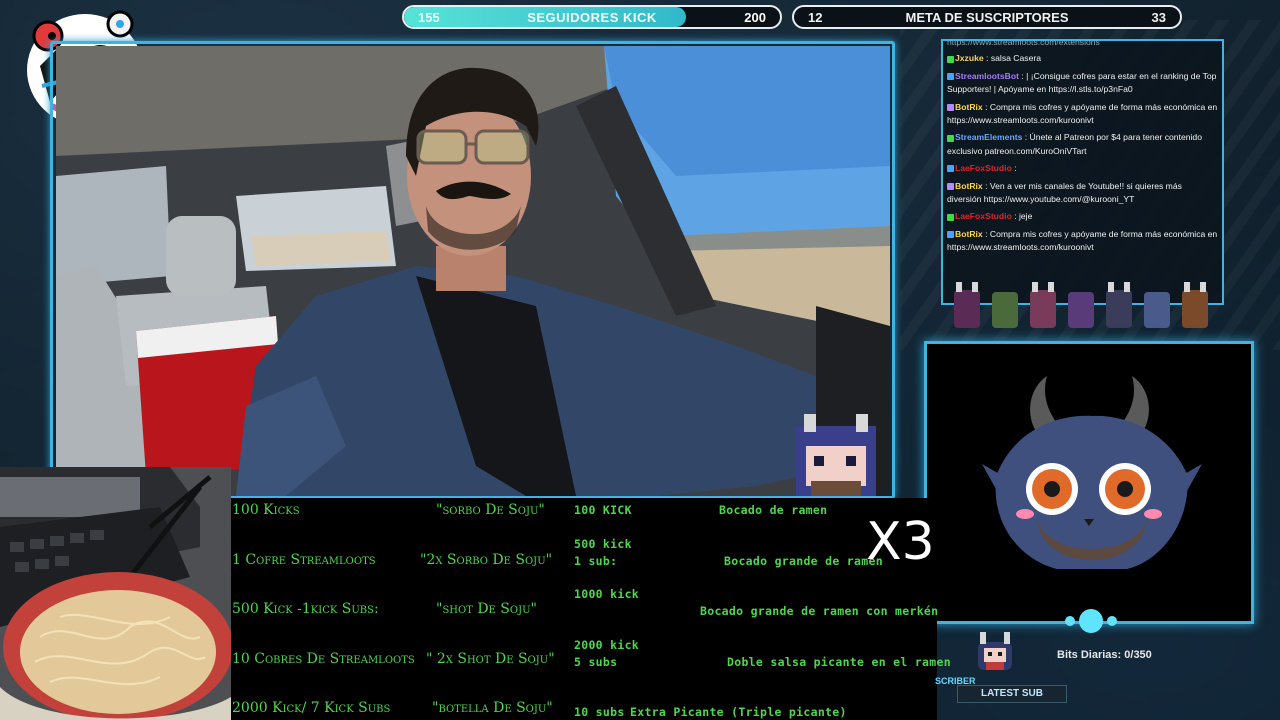  Describe the element at coordinates (836, 455) in the screenshot. I see `pixel-character-sprite` at that location.